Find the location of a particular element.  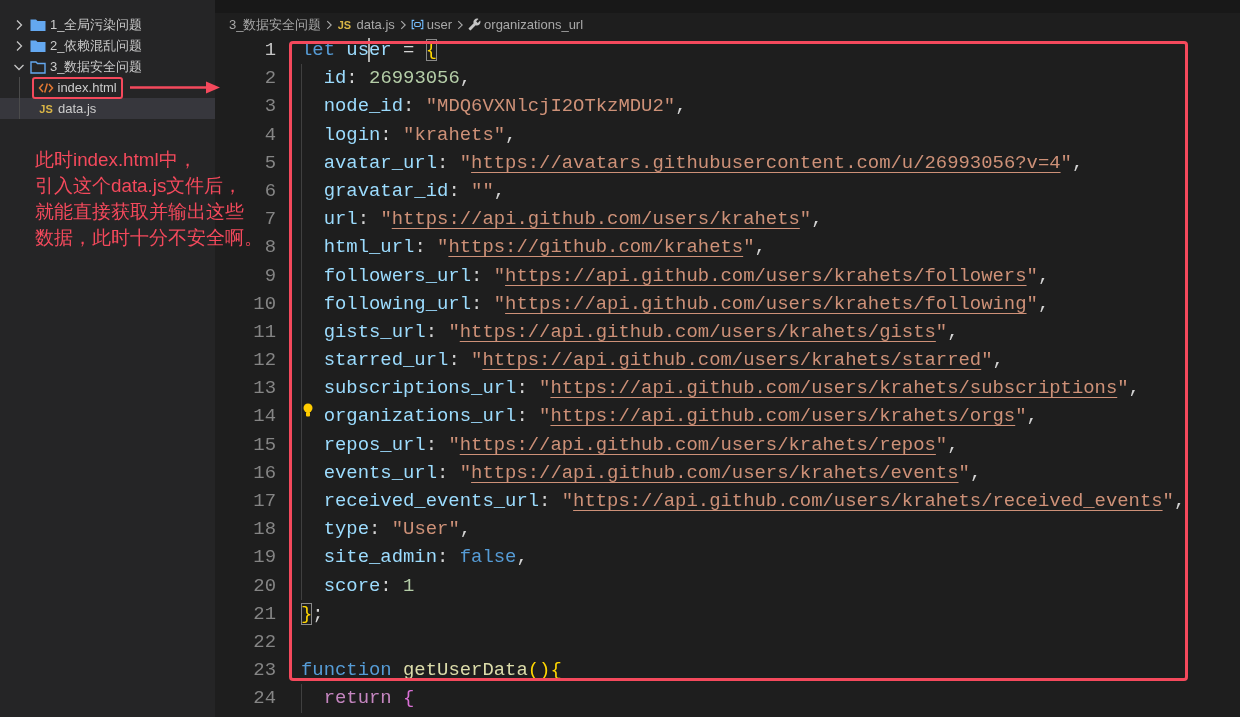

line-number: 22 is located at coordinates (264, 641).